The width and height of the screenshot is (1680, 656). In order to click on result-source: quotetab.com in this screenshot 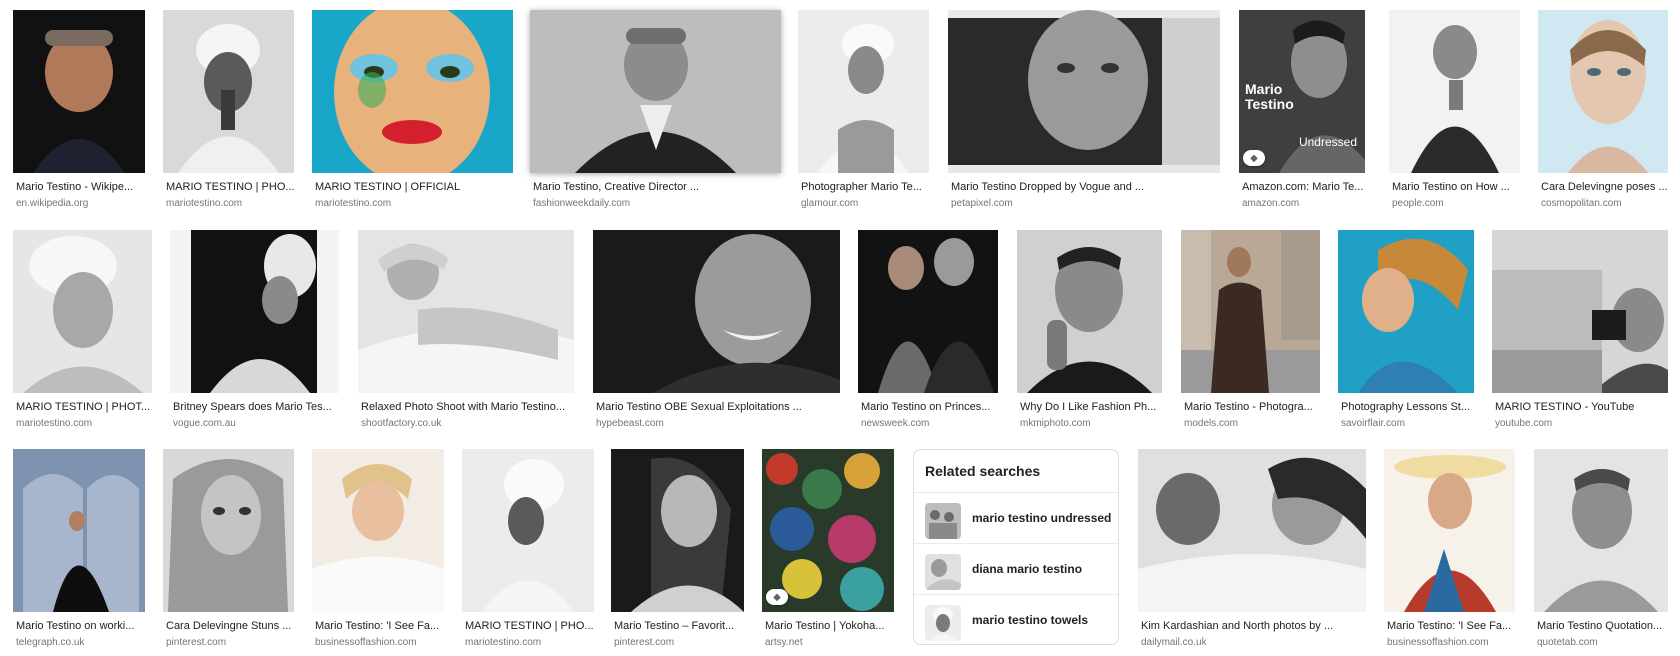, I will do `click(1603, 642)`.